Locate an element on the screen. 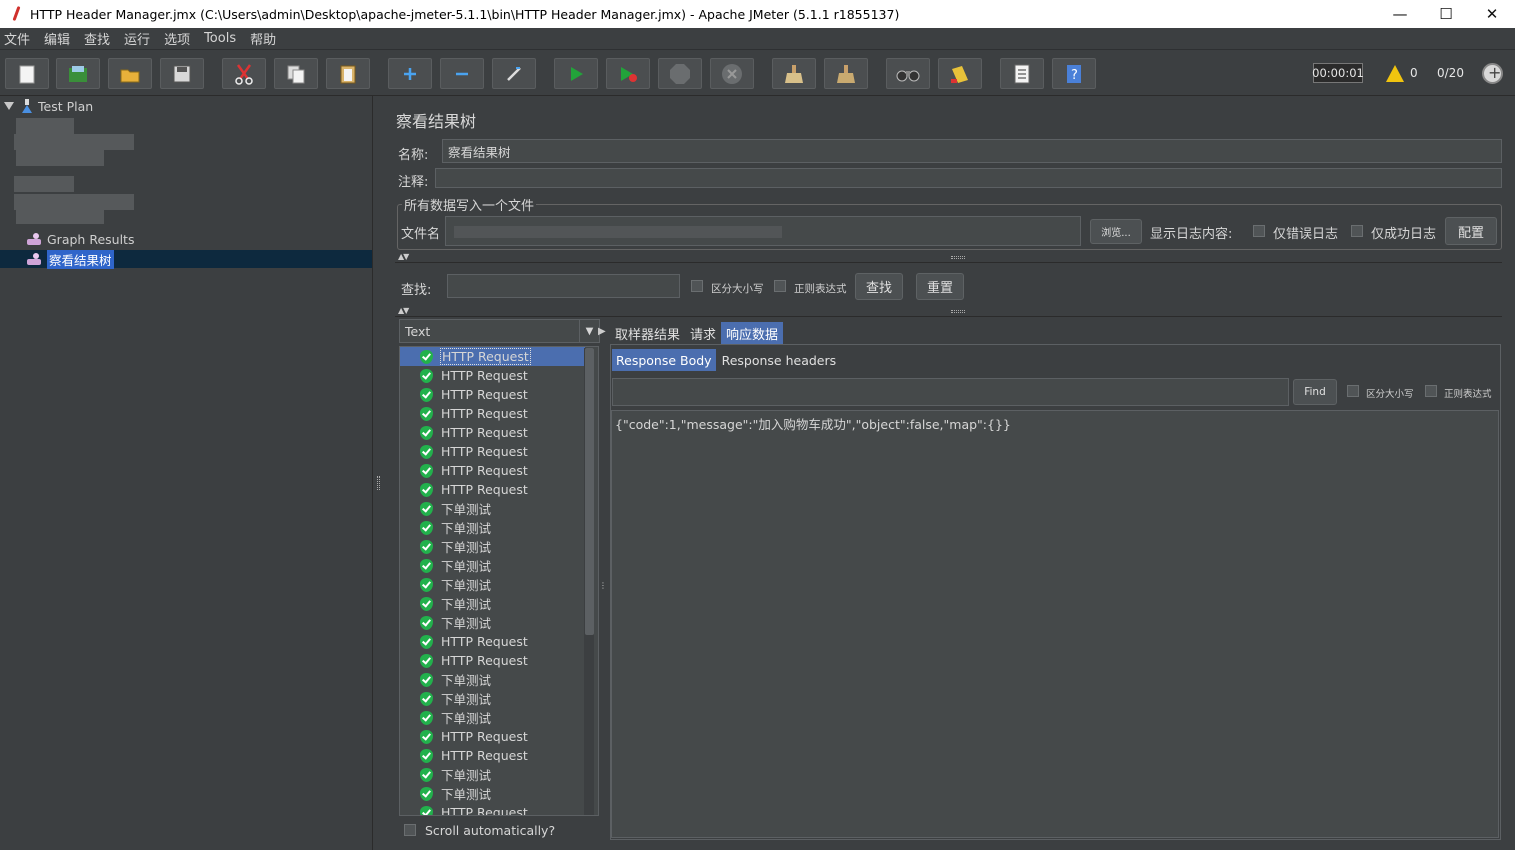 This screenshot has width=1515, height=850. paste-button is located at coordinates (348, 73).